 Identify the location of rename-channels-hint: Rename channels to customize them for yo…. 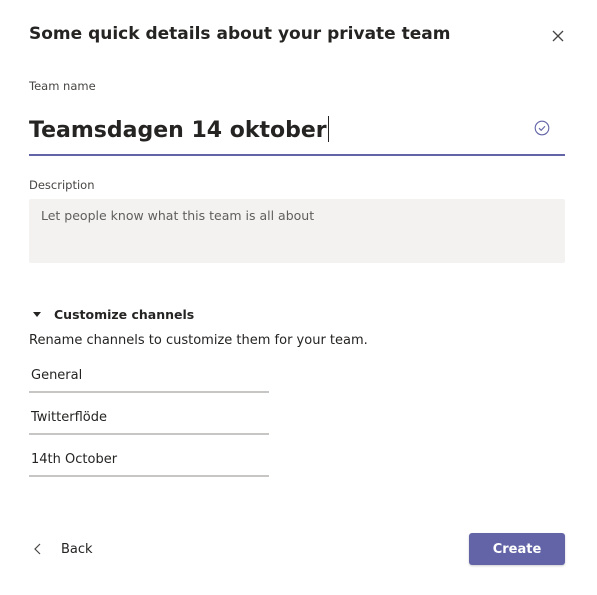
(198, 340).